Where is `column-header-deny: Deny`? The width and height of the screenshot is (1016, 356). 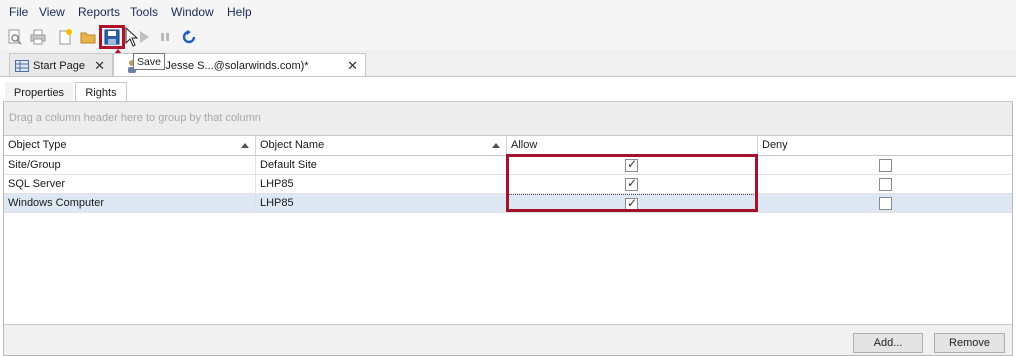 column-header-deny: Deny is located at coordinates (885, 146).